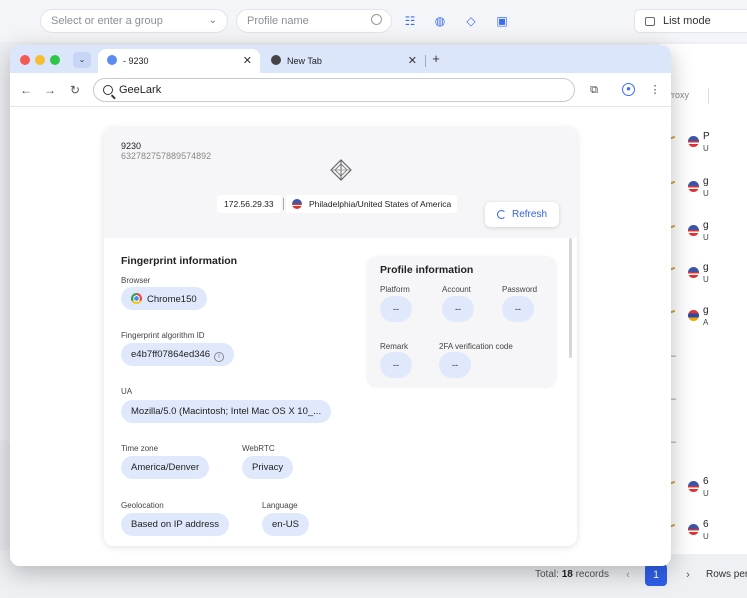  What do you see at coordinates (5, 495) in the screenshot?
I see `sidebar-edge` at bounding box center [5, 495].